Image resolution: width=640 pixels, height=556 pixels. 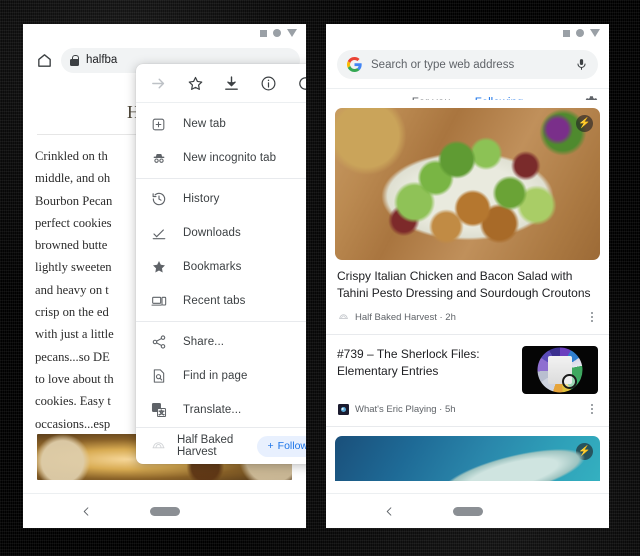 I want to click on menu-item-label: New tab, so click(x=204, y=124).